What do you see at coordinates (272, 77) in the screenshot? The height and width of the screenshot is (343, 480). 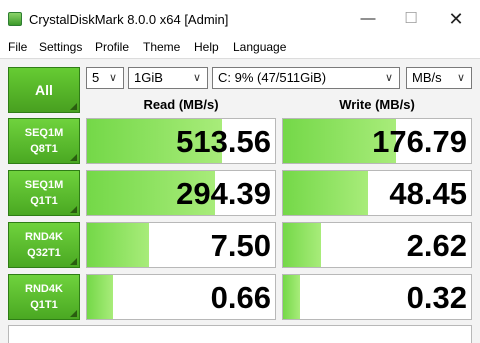 I see `drive-value: C: 9% (47/511GiB)` at bounding box center [272, 77].